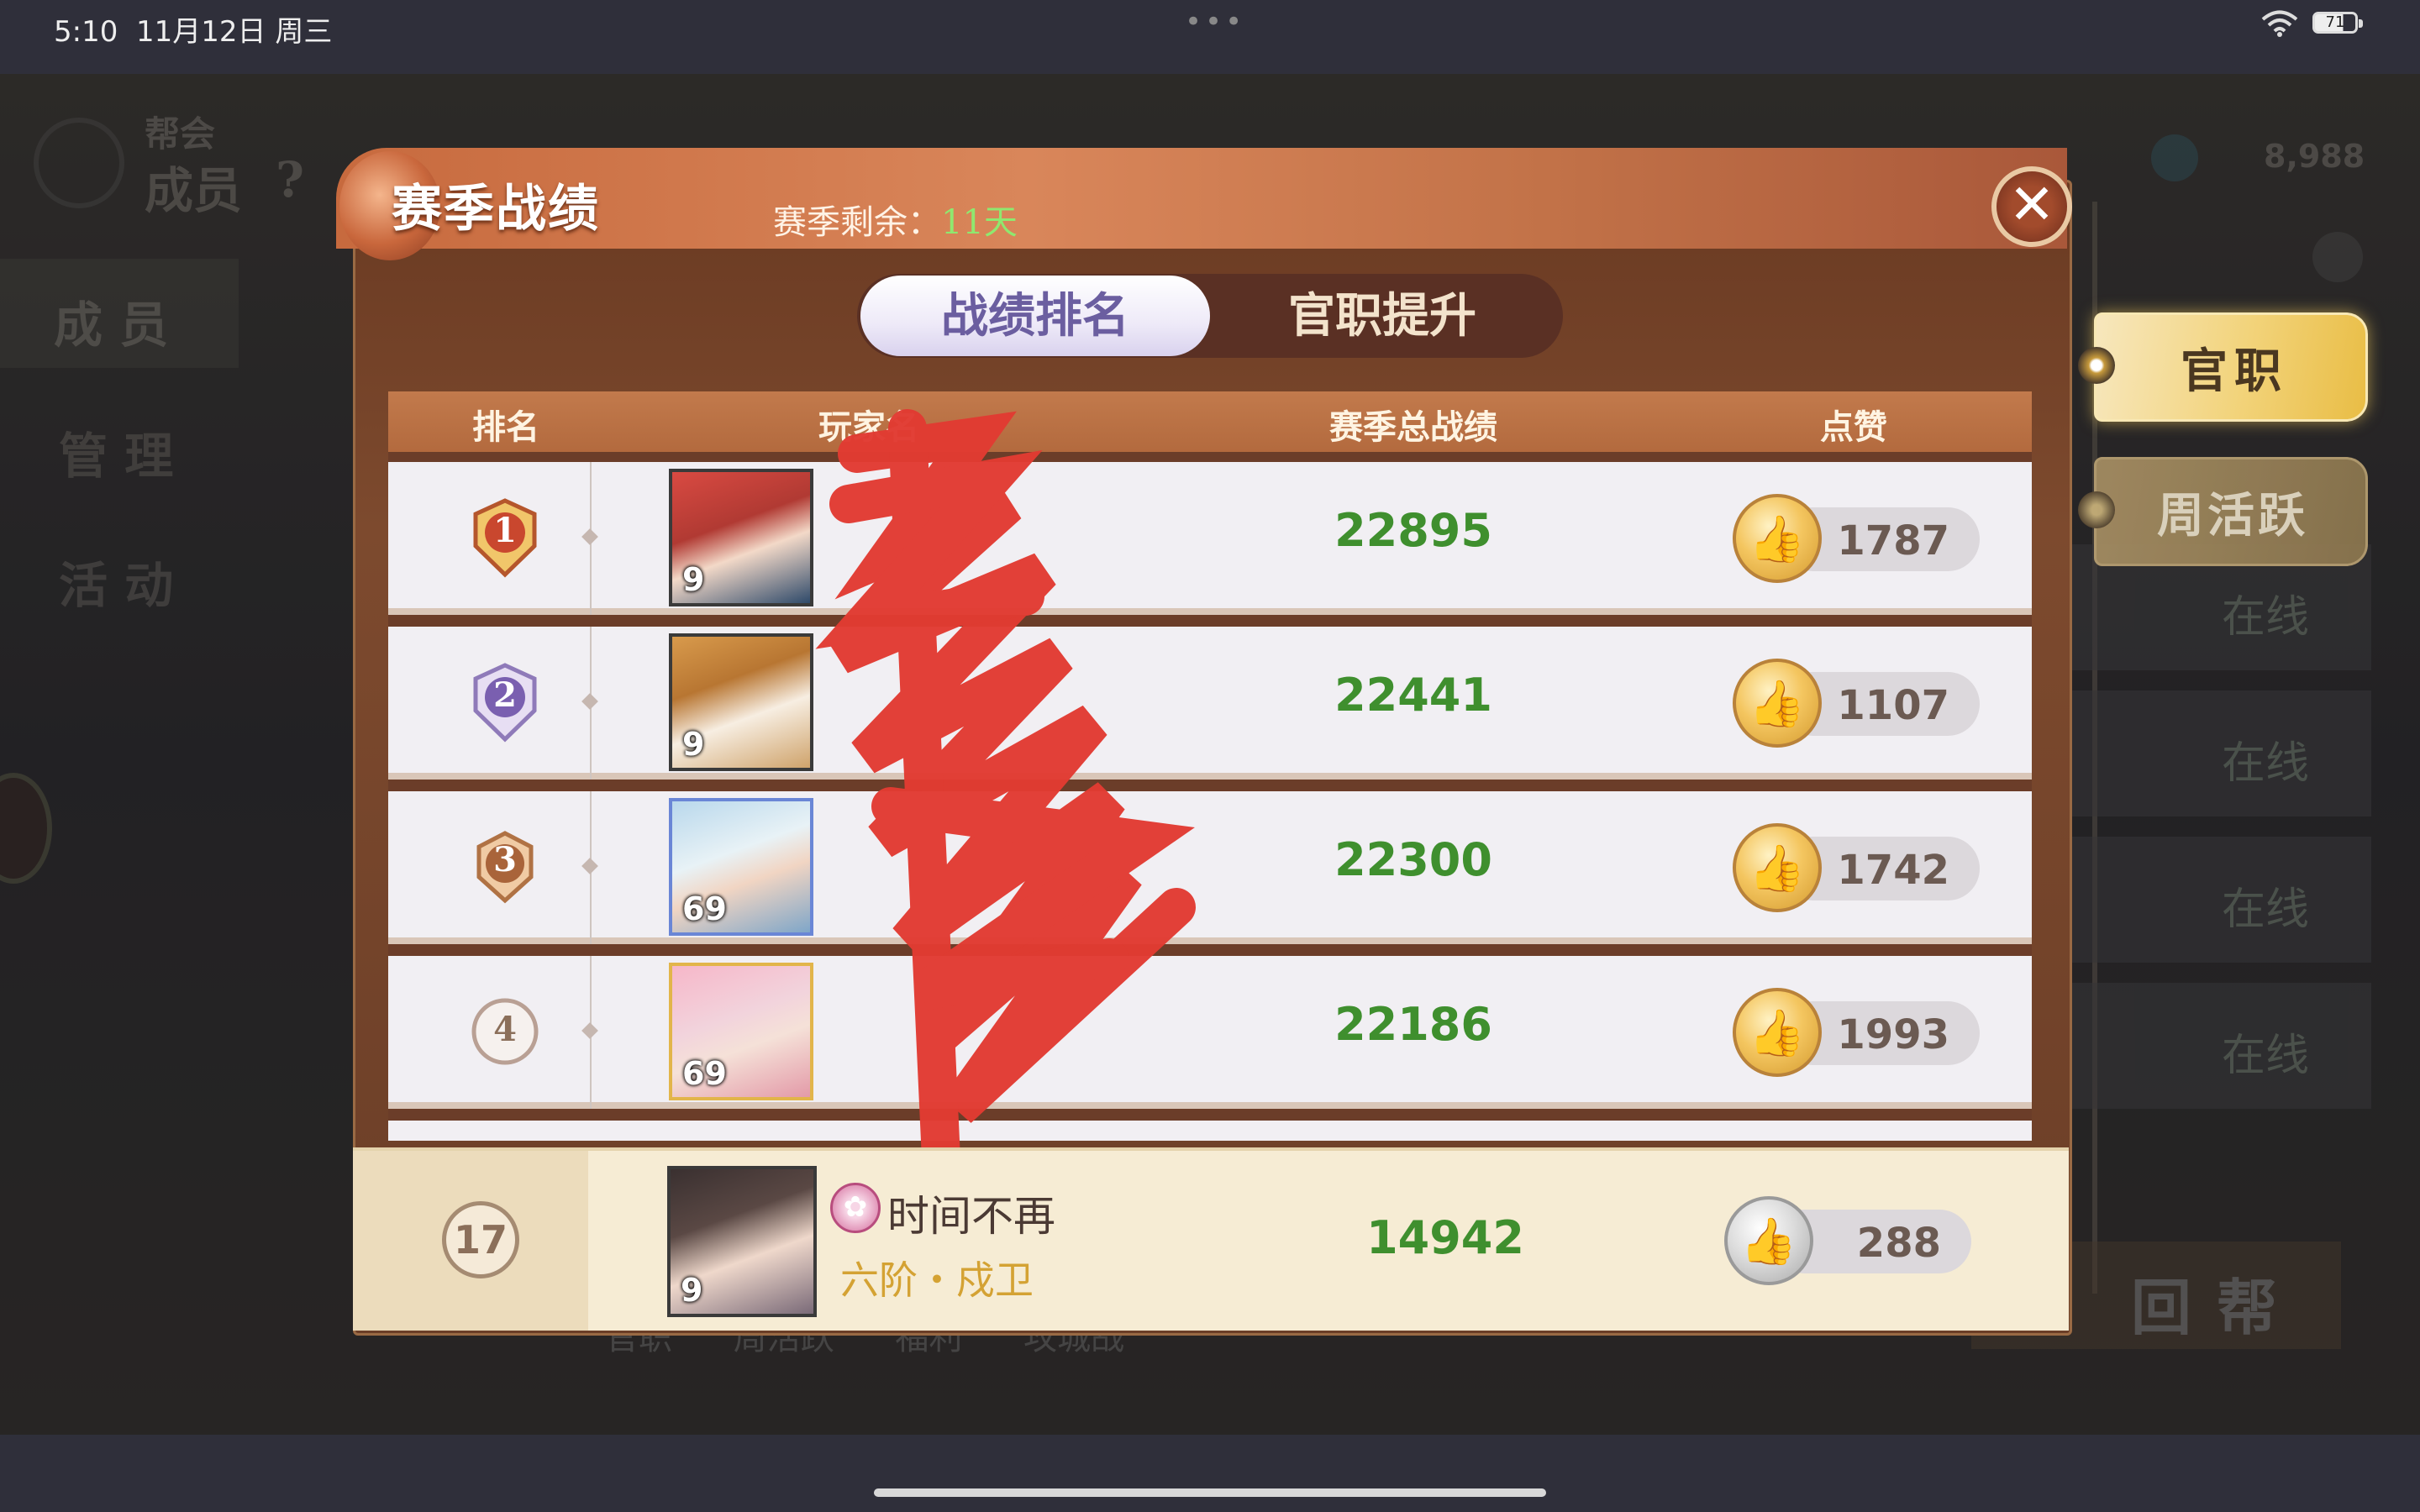 Image resolution: width=2420 pixels, height=1512 pixels. I want to click on dialog-title: 赛季战绩, so click(496, 209).